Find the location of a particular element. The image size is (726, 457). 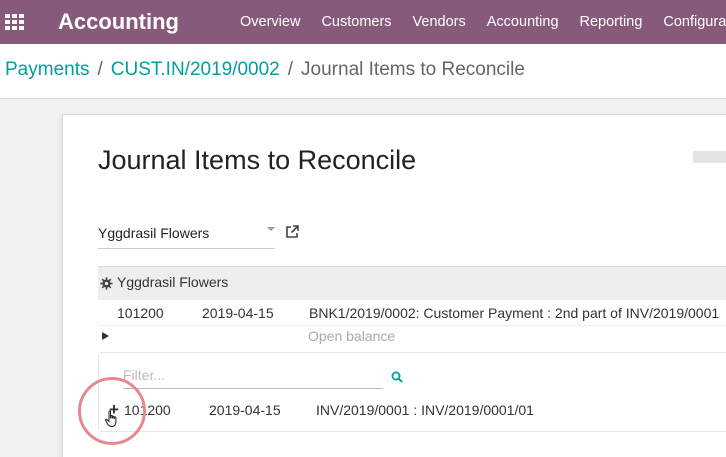

filter-field is located at coordinates (253, 376).